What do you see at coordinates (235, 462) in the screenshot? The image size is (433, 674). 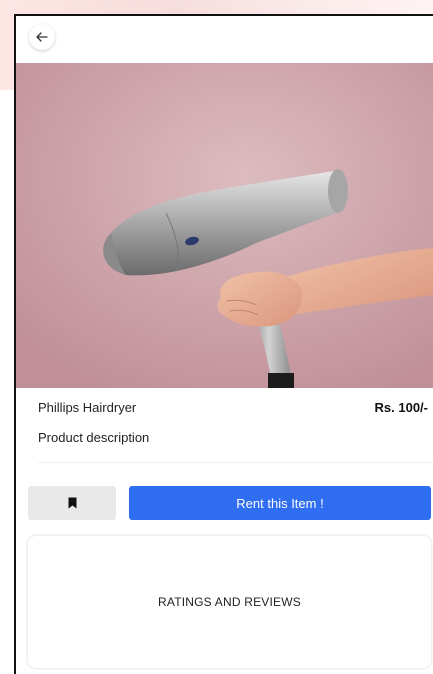 I see `divider` at bounding box center [235, 462].